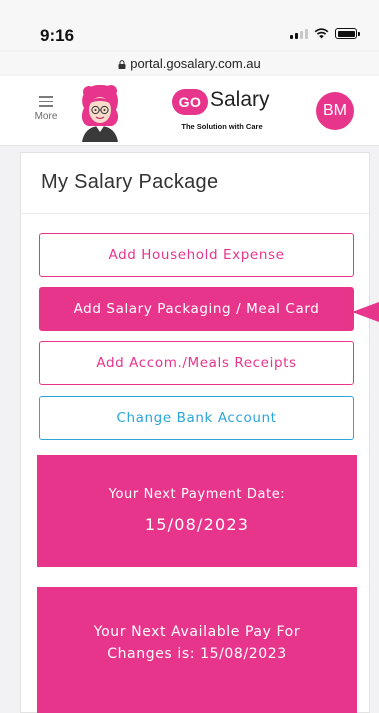 Image resolution: width=379 pixels, height=713 pixels. What do you see at coordinates (197, 511) in the screenshot?
I see `next-payment-date-box: Your Next Payment Date: 15/08/2023` at bounding box center [197, 511].